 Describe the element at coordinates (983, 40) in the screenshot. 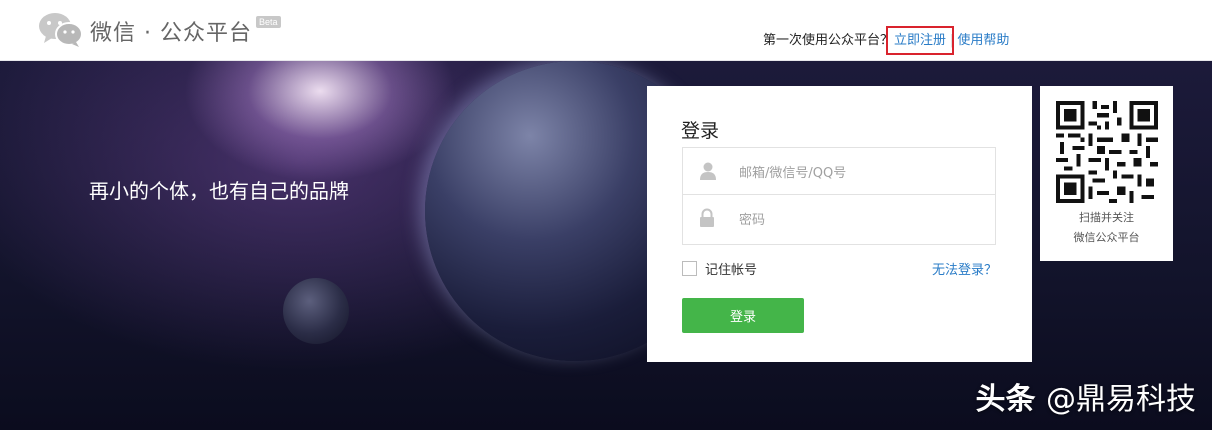

I see `help-link: 使用帮助` at that location.